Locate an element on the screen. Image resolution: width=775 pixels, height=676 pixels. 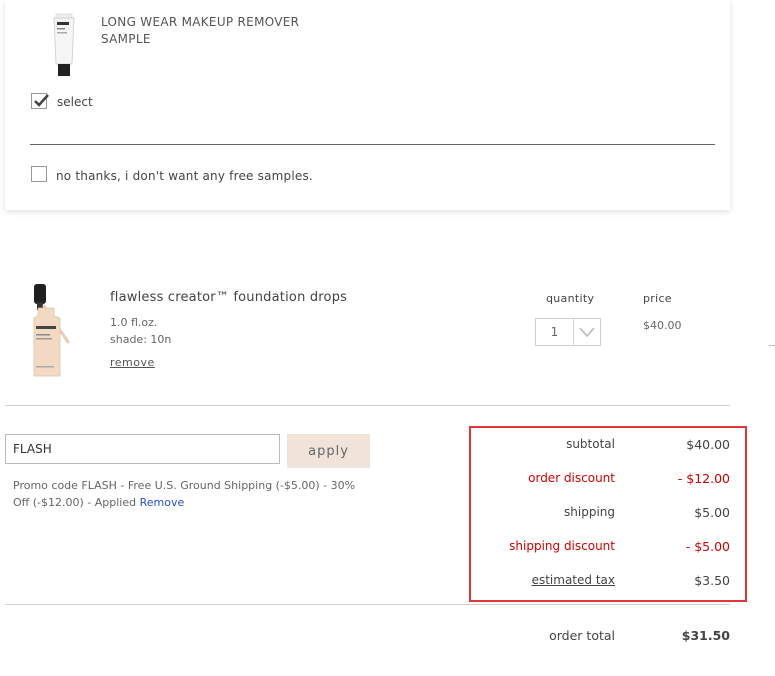
product-image is located at coordinates (51, 330).